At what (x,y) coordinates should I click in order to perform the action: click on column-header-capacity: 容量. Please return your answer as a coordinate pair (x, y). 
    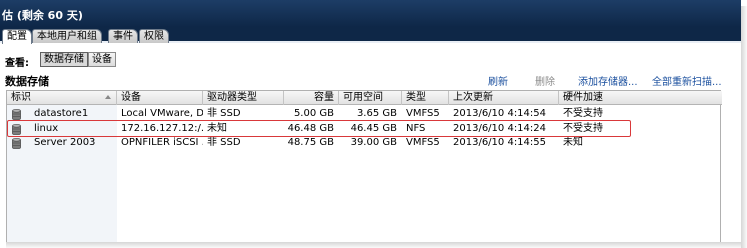
    Looking at the image, I should click on (311, 98).